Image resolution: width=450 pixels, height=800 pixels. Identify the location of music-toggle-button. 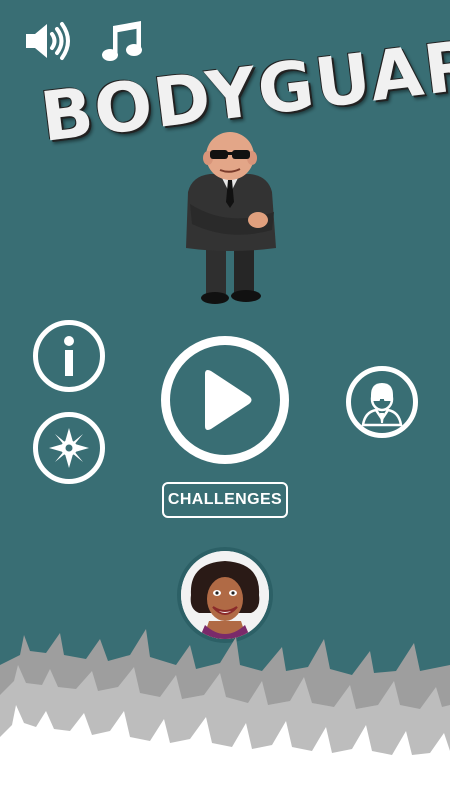
(123, 41).